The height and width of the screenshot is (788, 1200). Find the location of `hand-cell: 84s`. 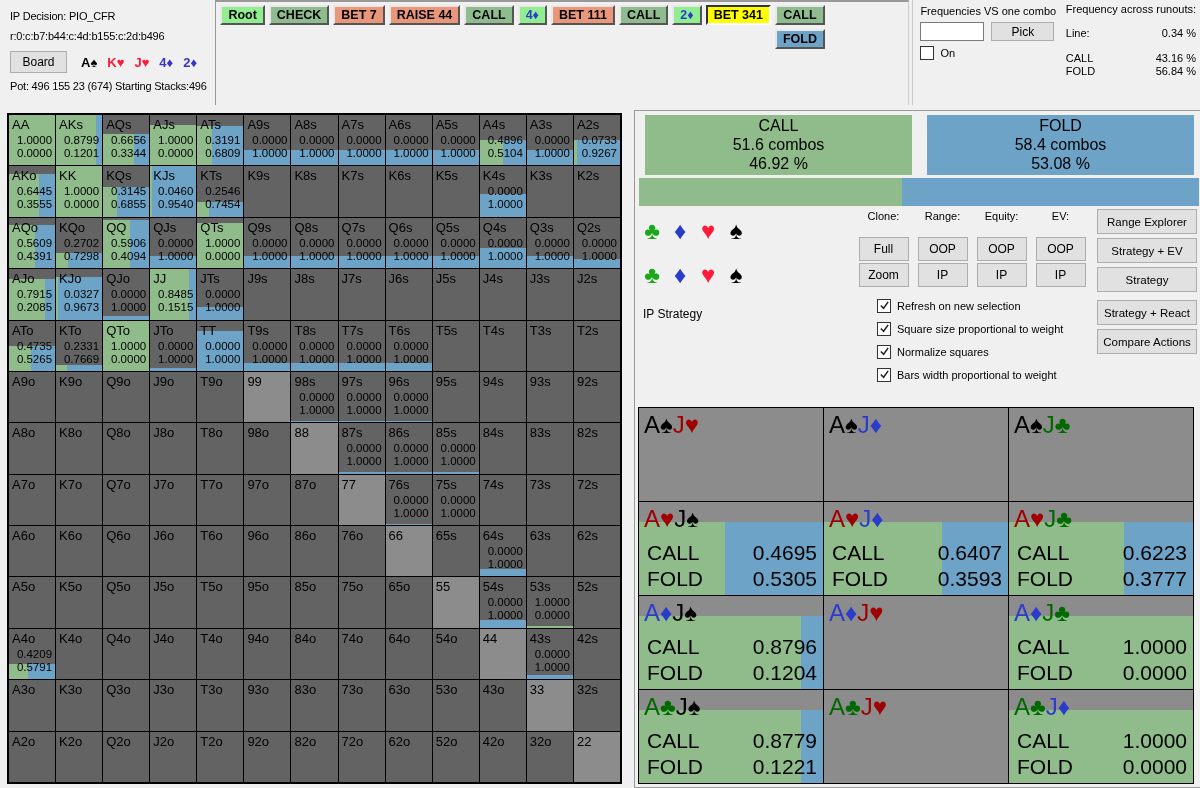

hand-cell: 84s is located at coordinates (502, 448).